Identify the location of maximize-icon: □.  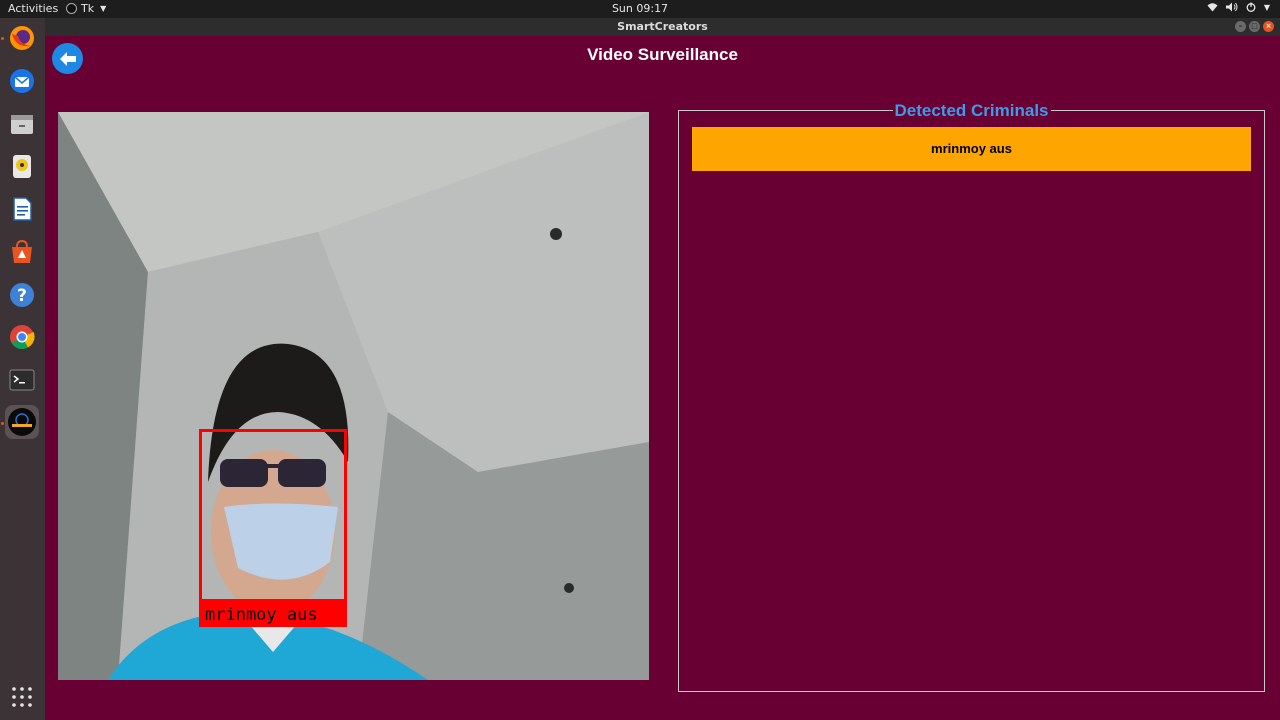
(1254, 26).